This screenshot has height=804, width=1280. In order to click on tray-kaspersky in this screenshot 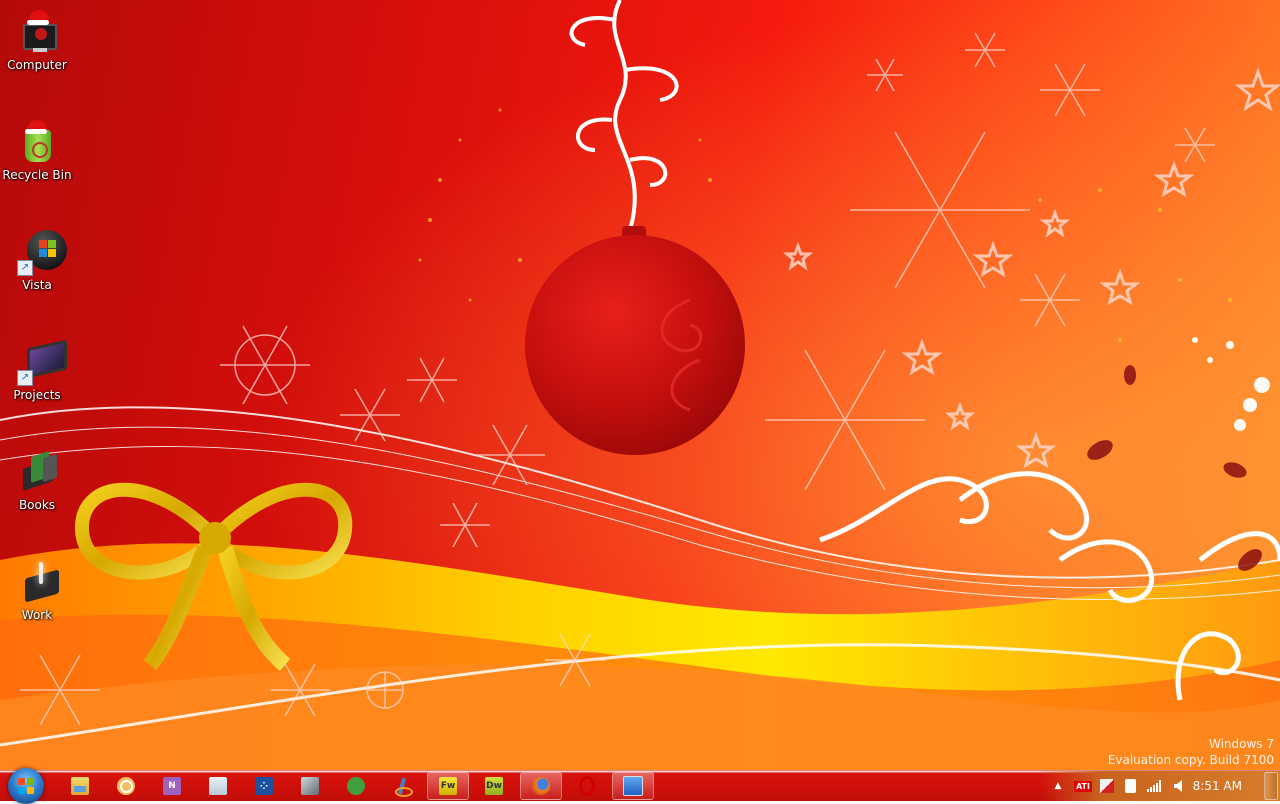, I will do `click(1107, 786)`.